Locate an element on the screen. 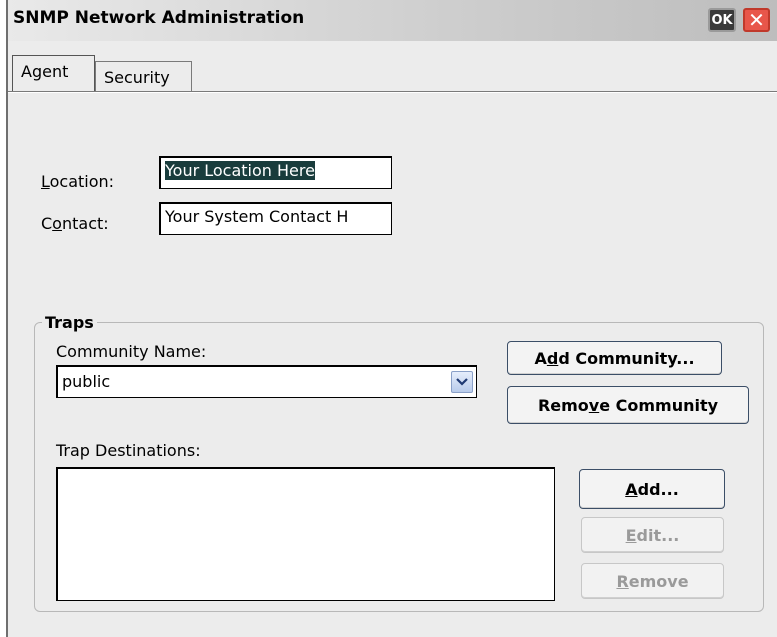  contact-label: Contact: is located at coordinates (75, 223).